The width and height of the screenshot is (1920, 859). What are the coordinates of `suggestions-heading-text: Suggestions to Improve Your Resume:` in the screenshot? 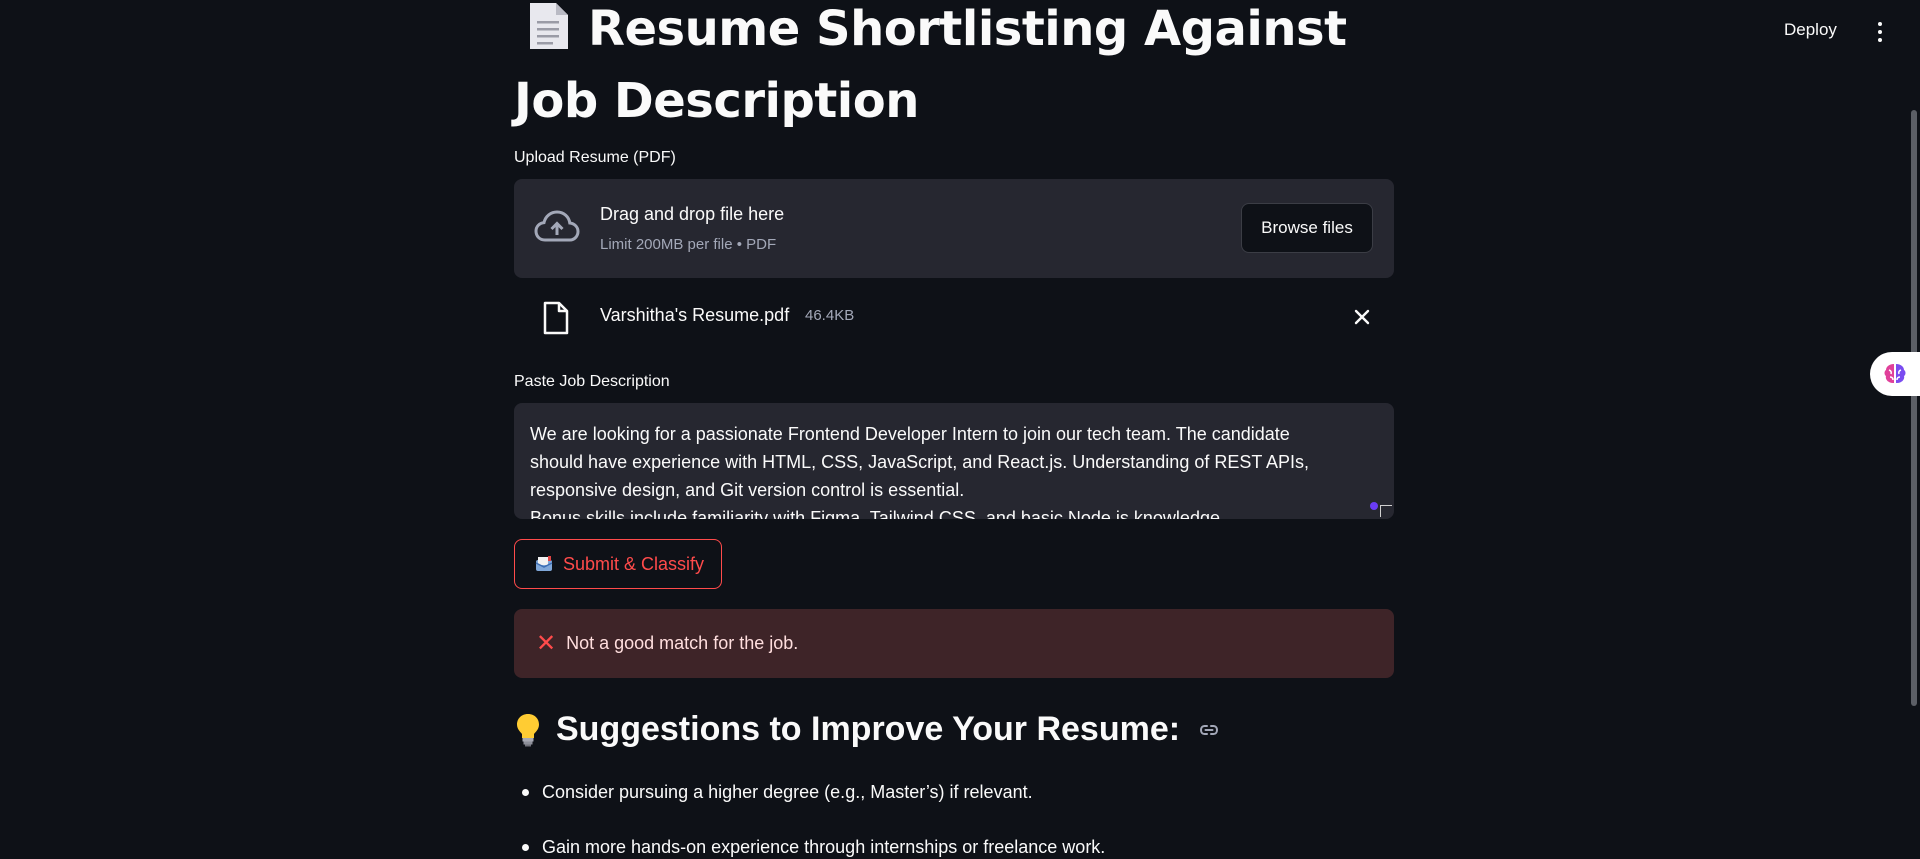 It's located at (868, 729).